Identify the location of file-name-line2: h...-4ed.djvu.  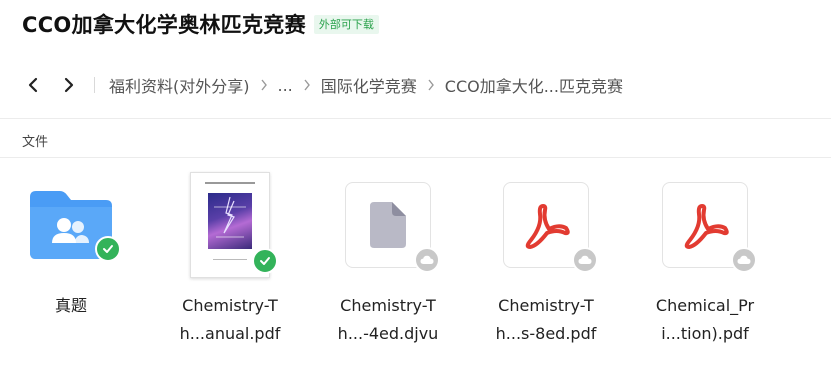
(388, 333).